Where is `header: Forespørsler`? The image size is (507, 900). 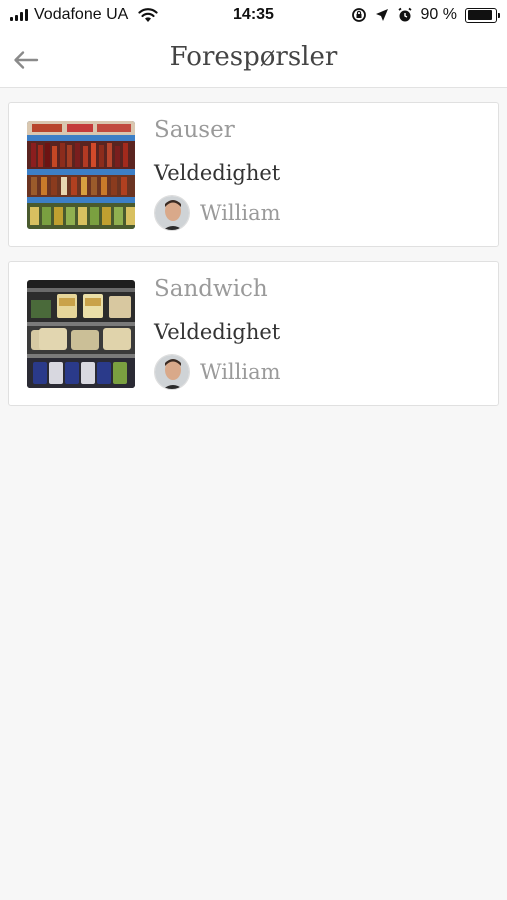 header: Forespørsler is located at coordinates (253, 60).